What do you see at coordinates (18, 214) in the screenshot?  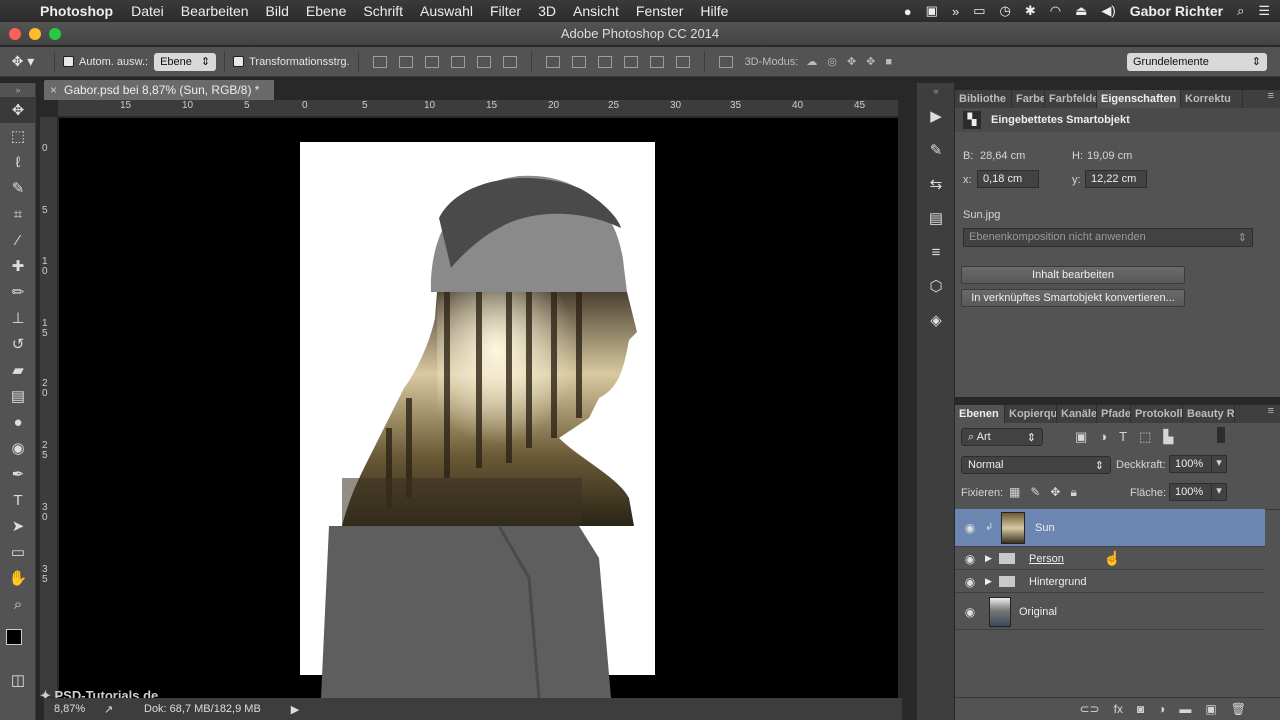 I see `crop-tool-icon: ⌗` at bounding box center [18, 214].